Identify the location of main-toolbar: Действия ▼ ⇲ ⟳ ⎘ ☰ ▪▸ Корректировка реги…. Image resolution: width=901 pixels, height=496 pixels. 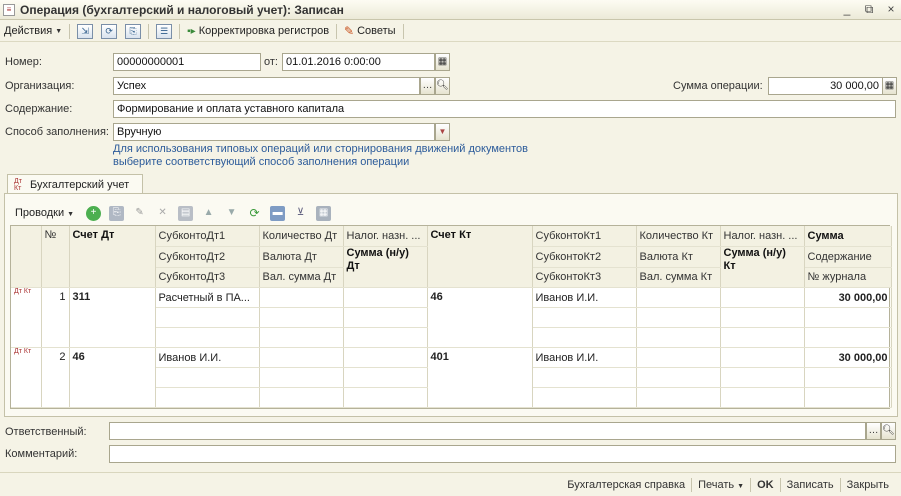
(450, 31).